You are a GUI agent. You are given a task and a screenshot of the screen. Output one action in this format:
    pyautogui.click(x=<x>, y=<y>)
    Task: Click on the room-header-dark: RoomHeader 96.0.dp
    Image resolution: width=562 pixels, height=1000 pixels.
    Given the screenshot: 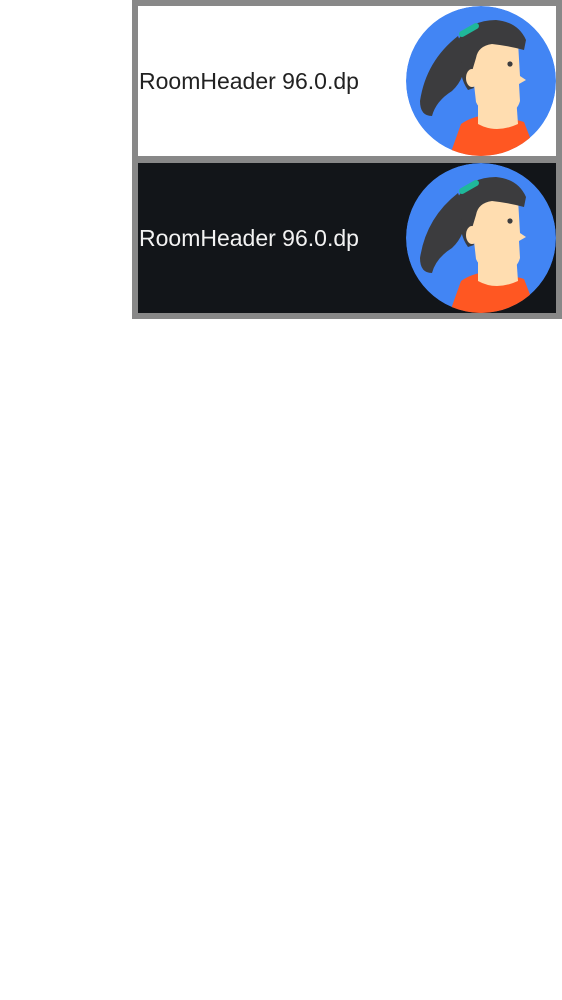 What is the action you would take?
    pyautogui.click(x=347, y=238)
    